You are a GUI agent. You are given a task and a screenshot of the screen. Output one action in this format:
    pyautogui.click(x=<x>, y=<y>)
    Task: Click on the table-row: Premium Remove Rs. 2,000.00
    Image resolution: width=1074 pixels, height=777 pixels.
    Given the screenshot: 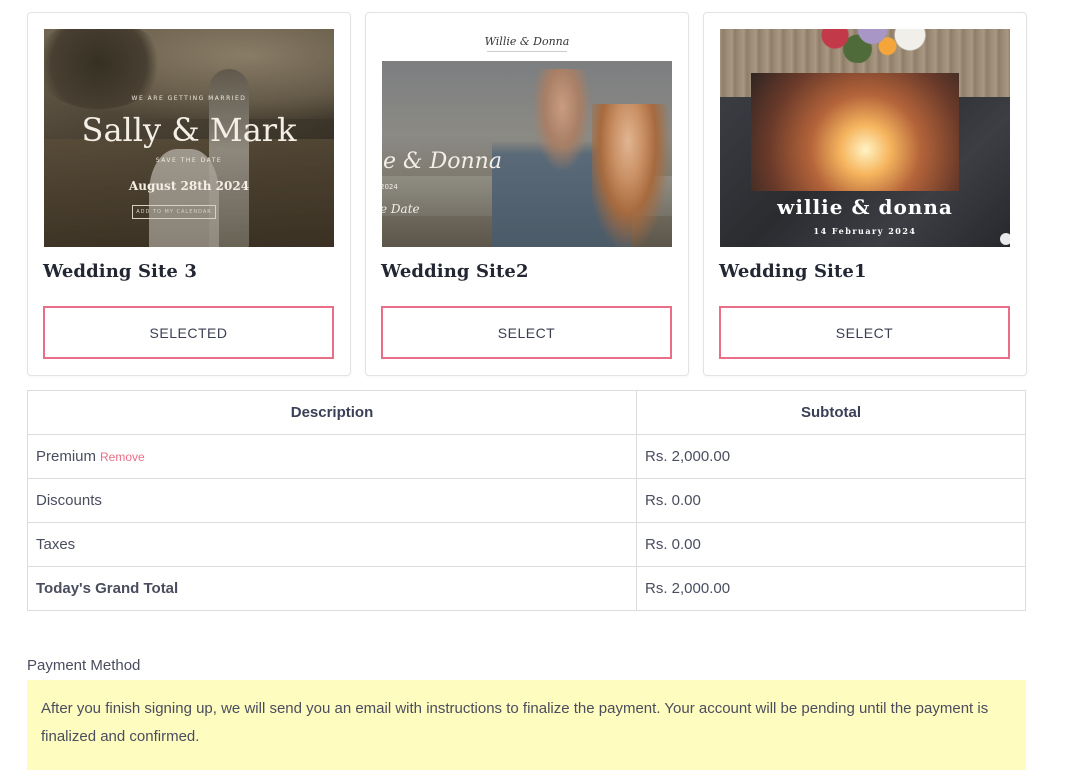 What is the action you would take?
    pyautogui.click(x=526, y=456)
    